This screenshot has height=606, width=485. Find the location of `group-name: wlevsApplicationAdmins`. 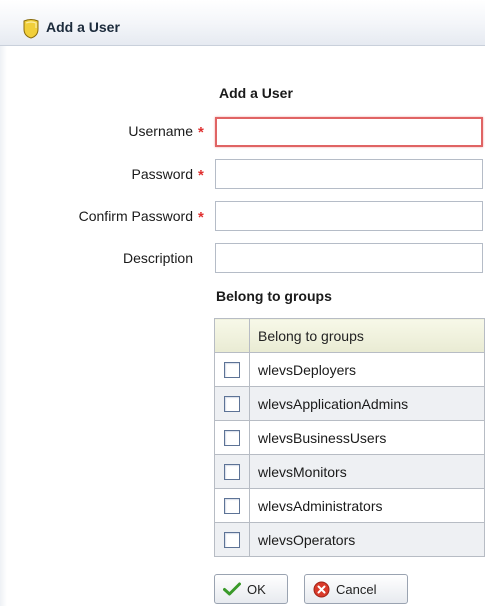

group-name: wlevsApplicationAdmins is located at coordinates (367, 403).